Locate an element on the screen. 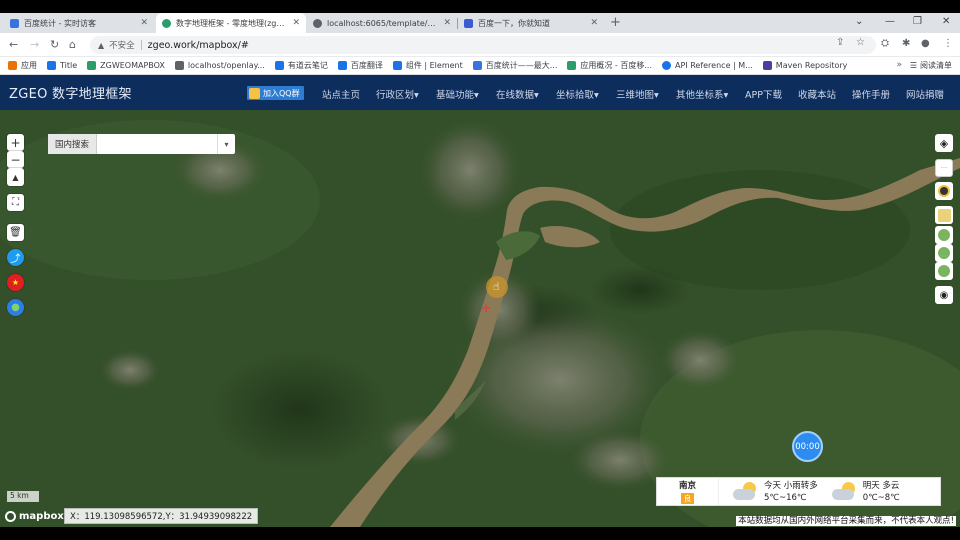 Image resolution: width=960 pixels, height=540 pixels. url-text: zgeo.work/mapbox/# is located at coordinates (198, 45).